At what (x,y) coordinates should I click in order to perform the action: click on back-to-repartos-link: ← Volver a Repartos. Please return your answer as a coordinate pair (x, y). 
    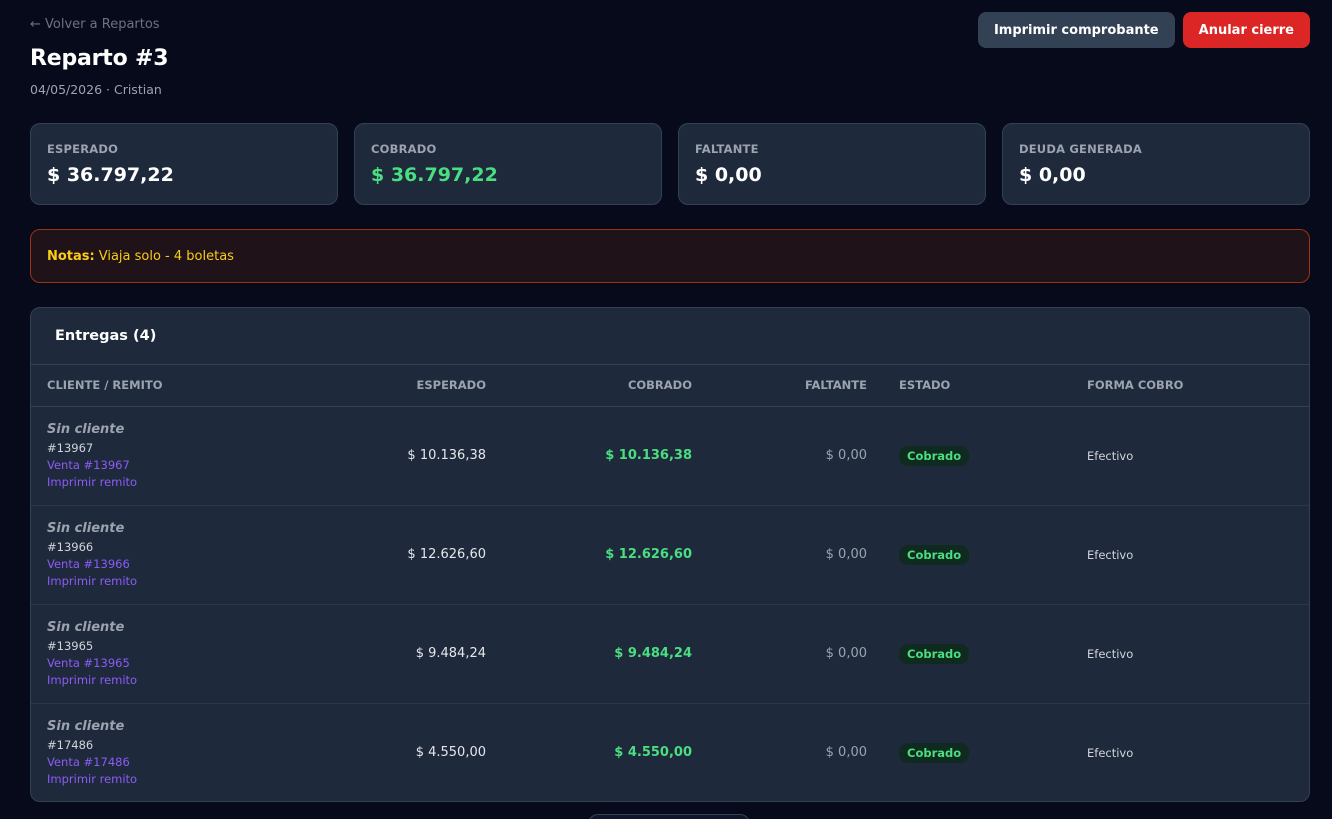
    Looking at the image, I should click on (95, 24).